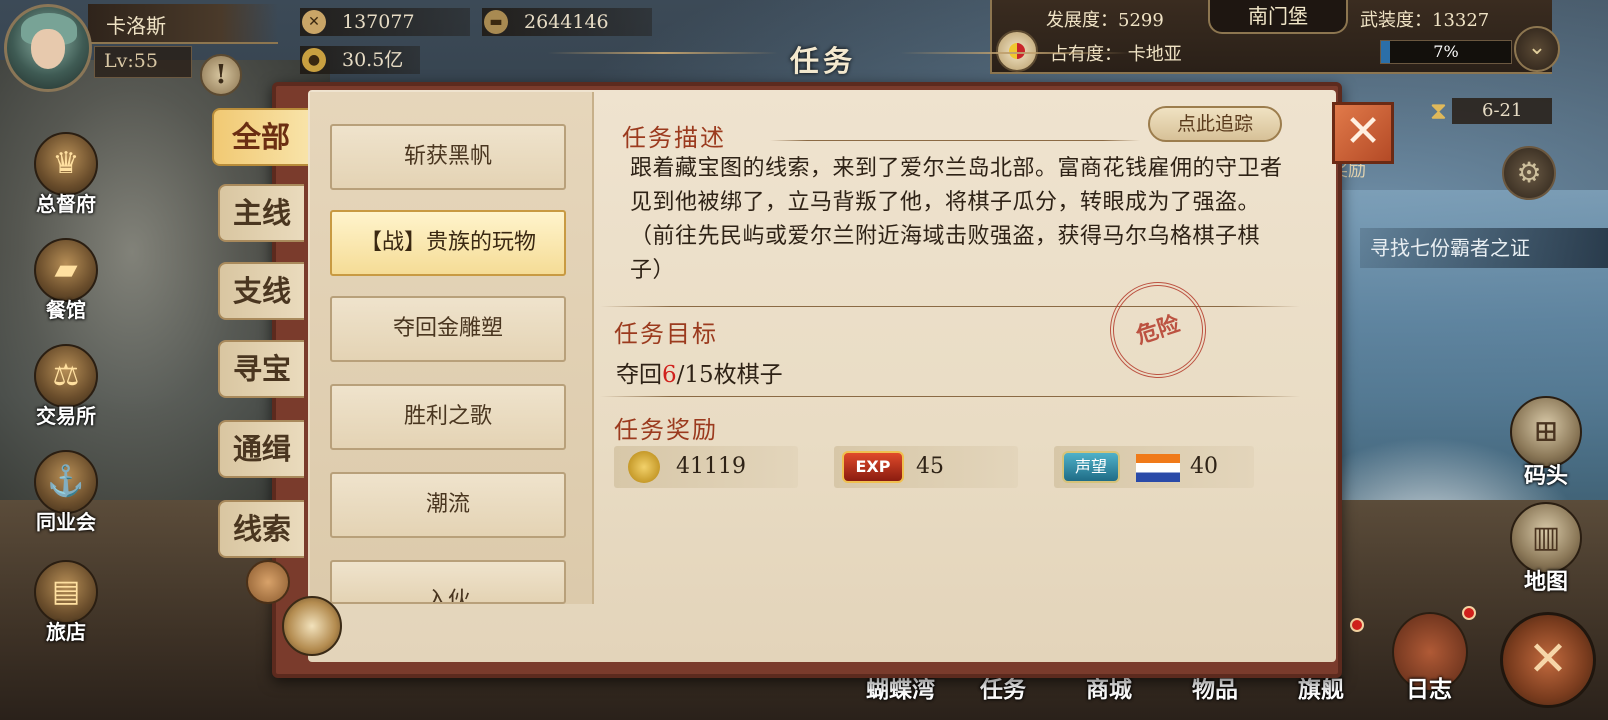 The image size is (1608, 720). I want to click on reward-coins: 41119, so click(706, 467).